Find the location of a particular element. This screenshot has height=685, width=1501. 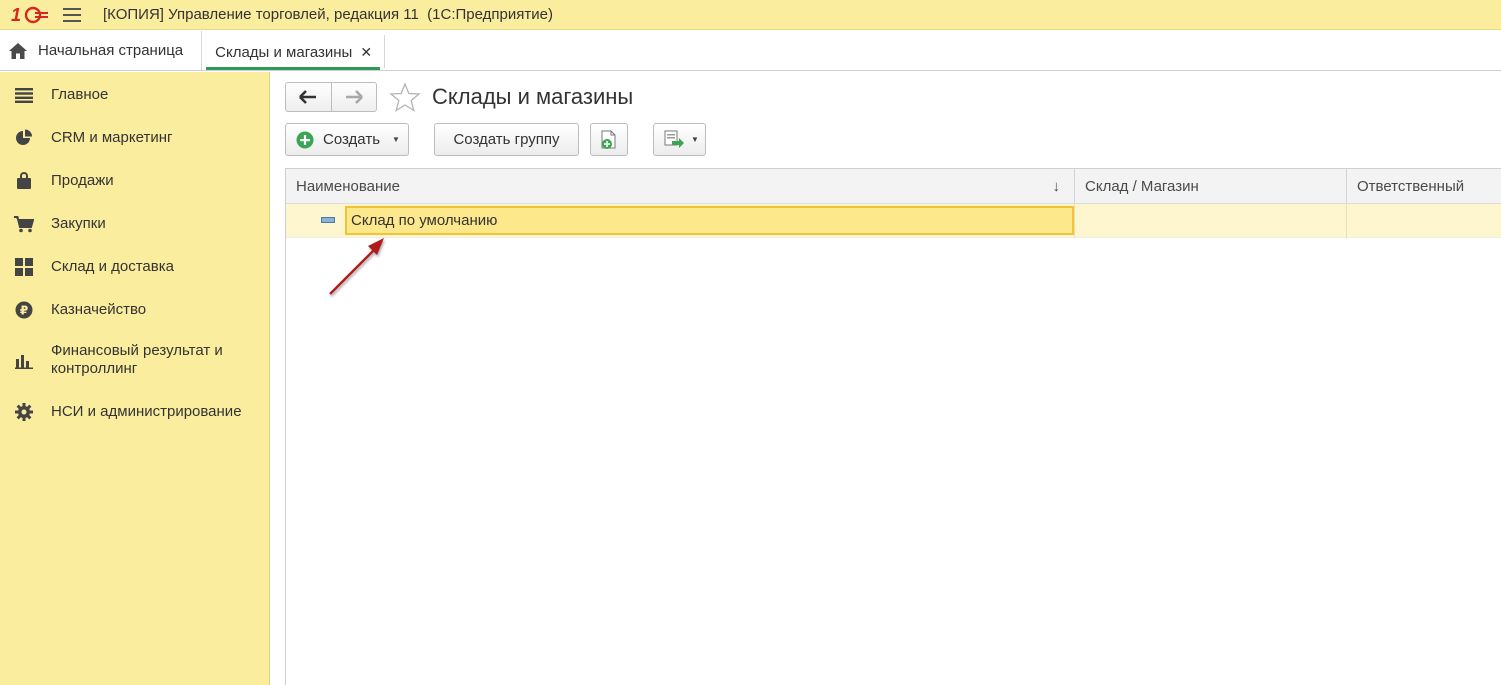

sidebar-item-warehouse: Склад и доставка is located at coordinates (134, 267).